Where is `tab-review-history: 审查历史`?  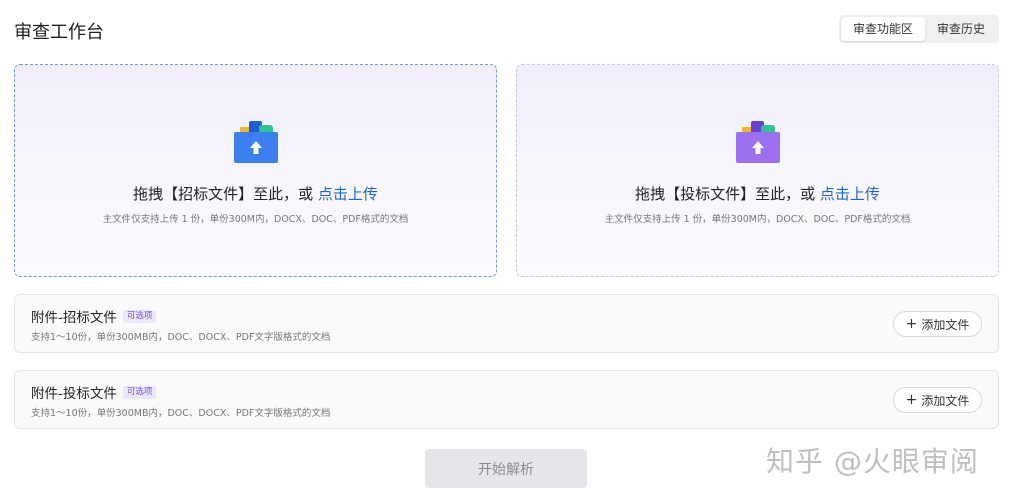 tab-review-history: 审查历史 is located at coordinates (961, 29).